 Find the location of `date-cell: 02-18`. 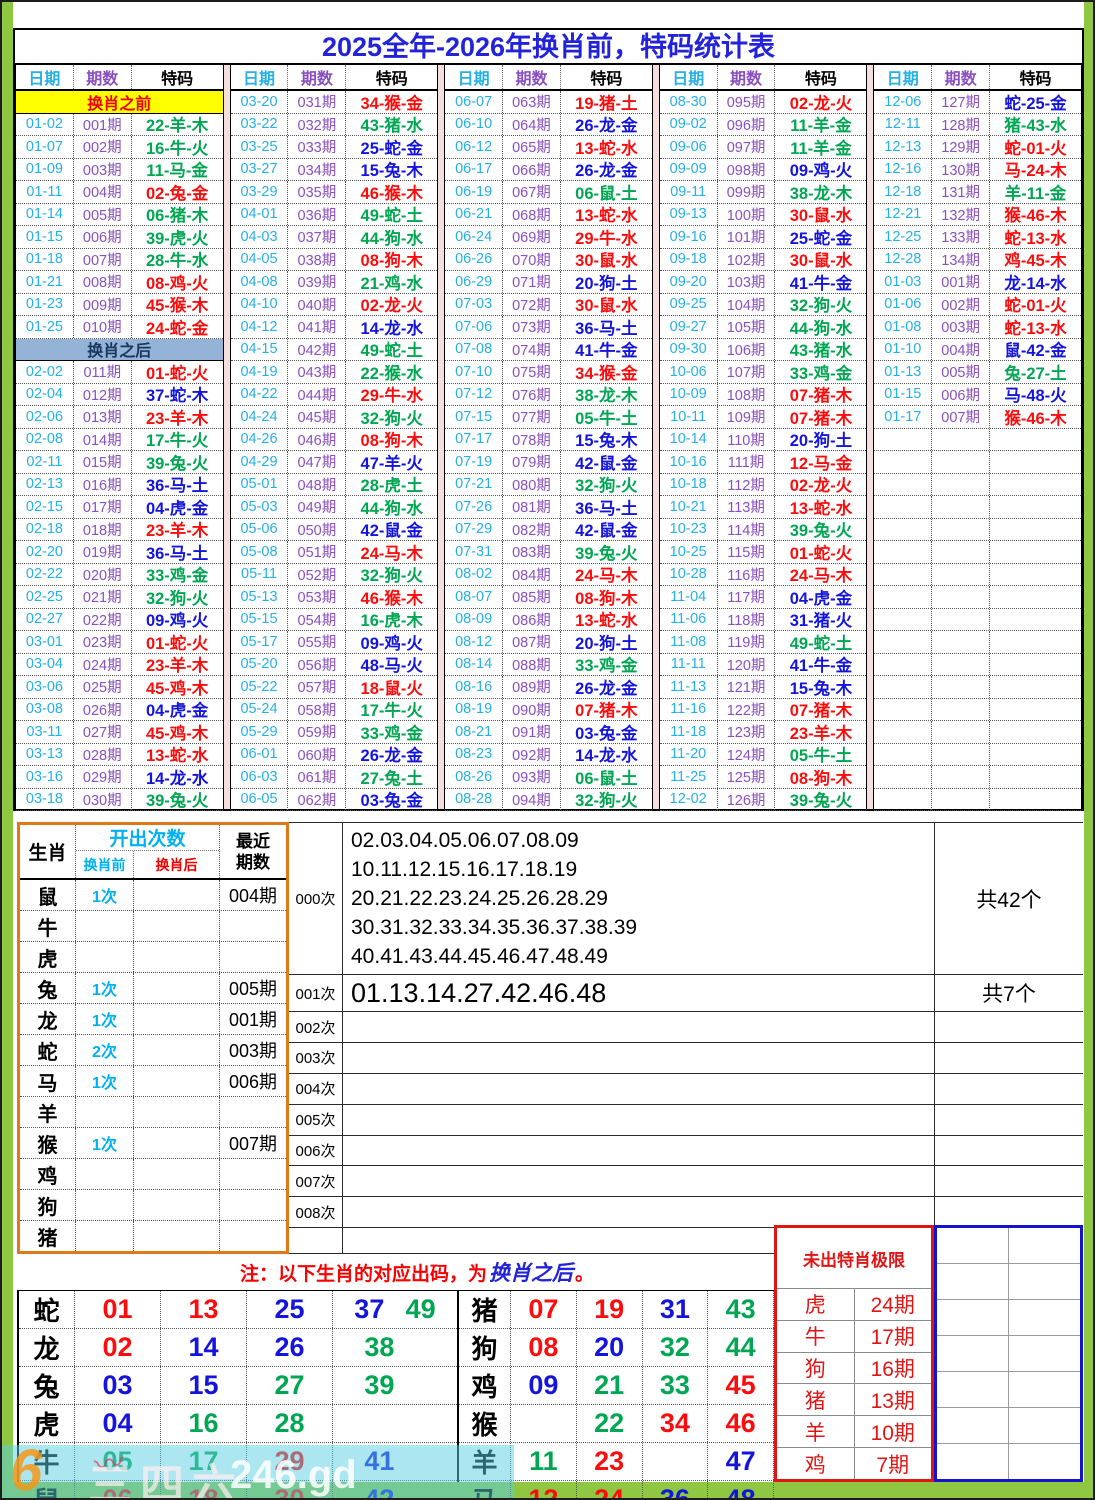

date-cell: 02-18 is located at coordinates (45, 529).